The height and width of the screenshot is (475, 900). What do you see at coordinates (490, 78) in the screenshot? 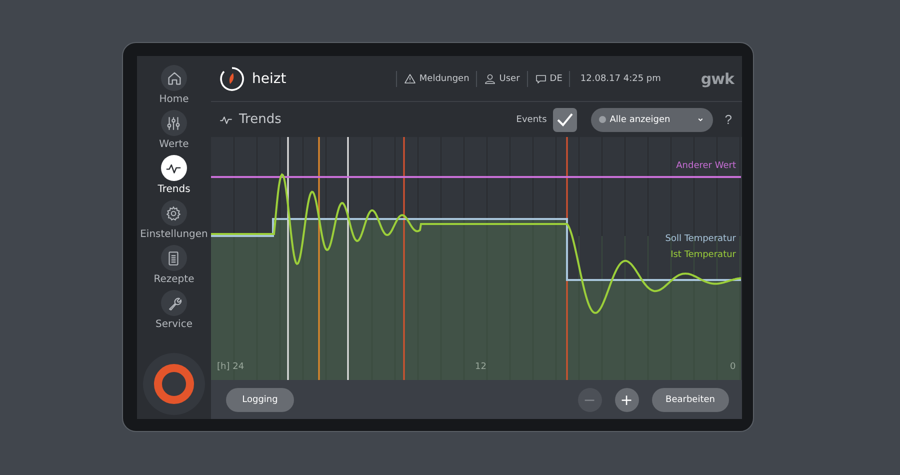
I see `user-icon` at bounding box center [490, 78].